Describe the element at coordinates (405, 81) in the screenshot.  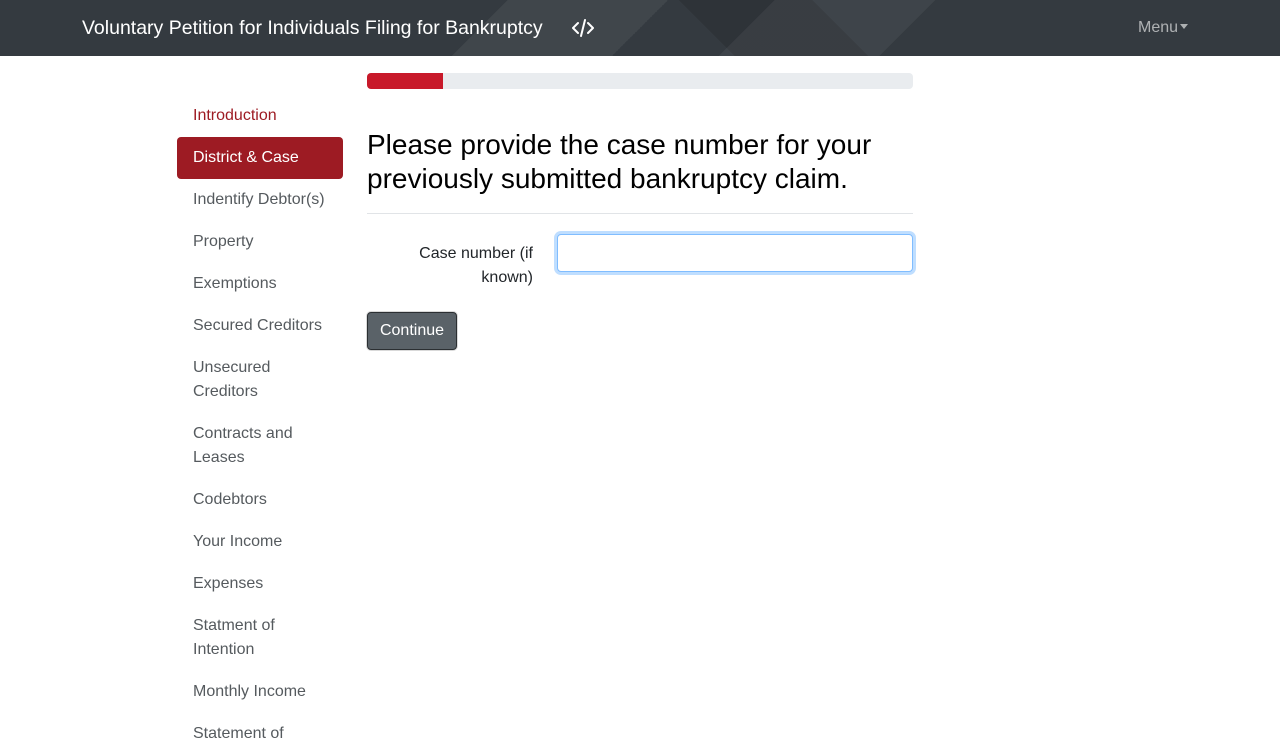
I see `progress-bar-fill` at that location.